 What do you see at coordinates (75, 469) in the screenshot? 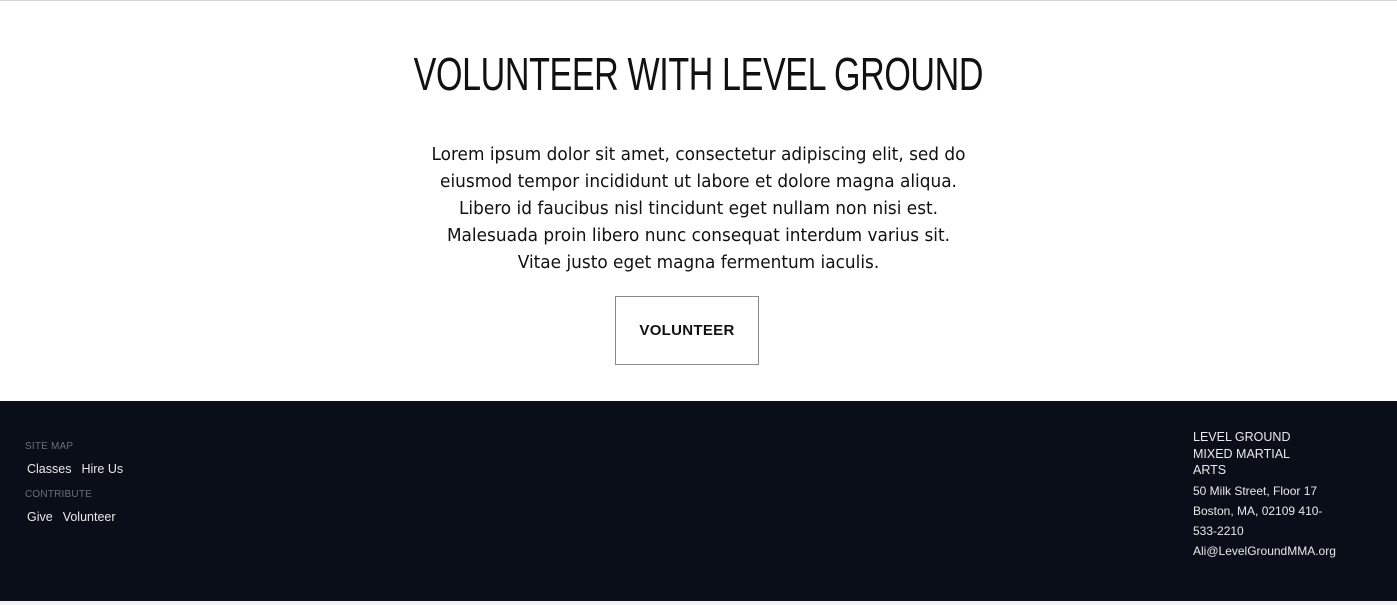
I see `site-map-links: Classes Hire Us` at bounding box center [75, 469].